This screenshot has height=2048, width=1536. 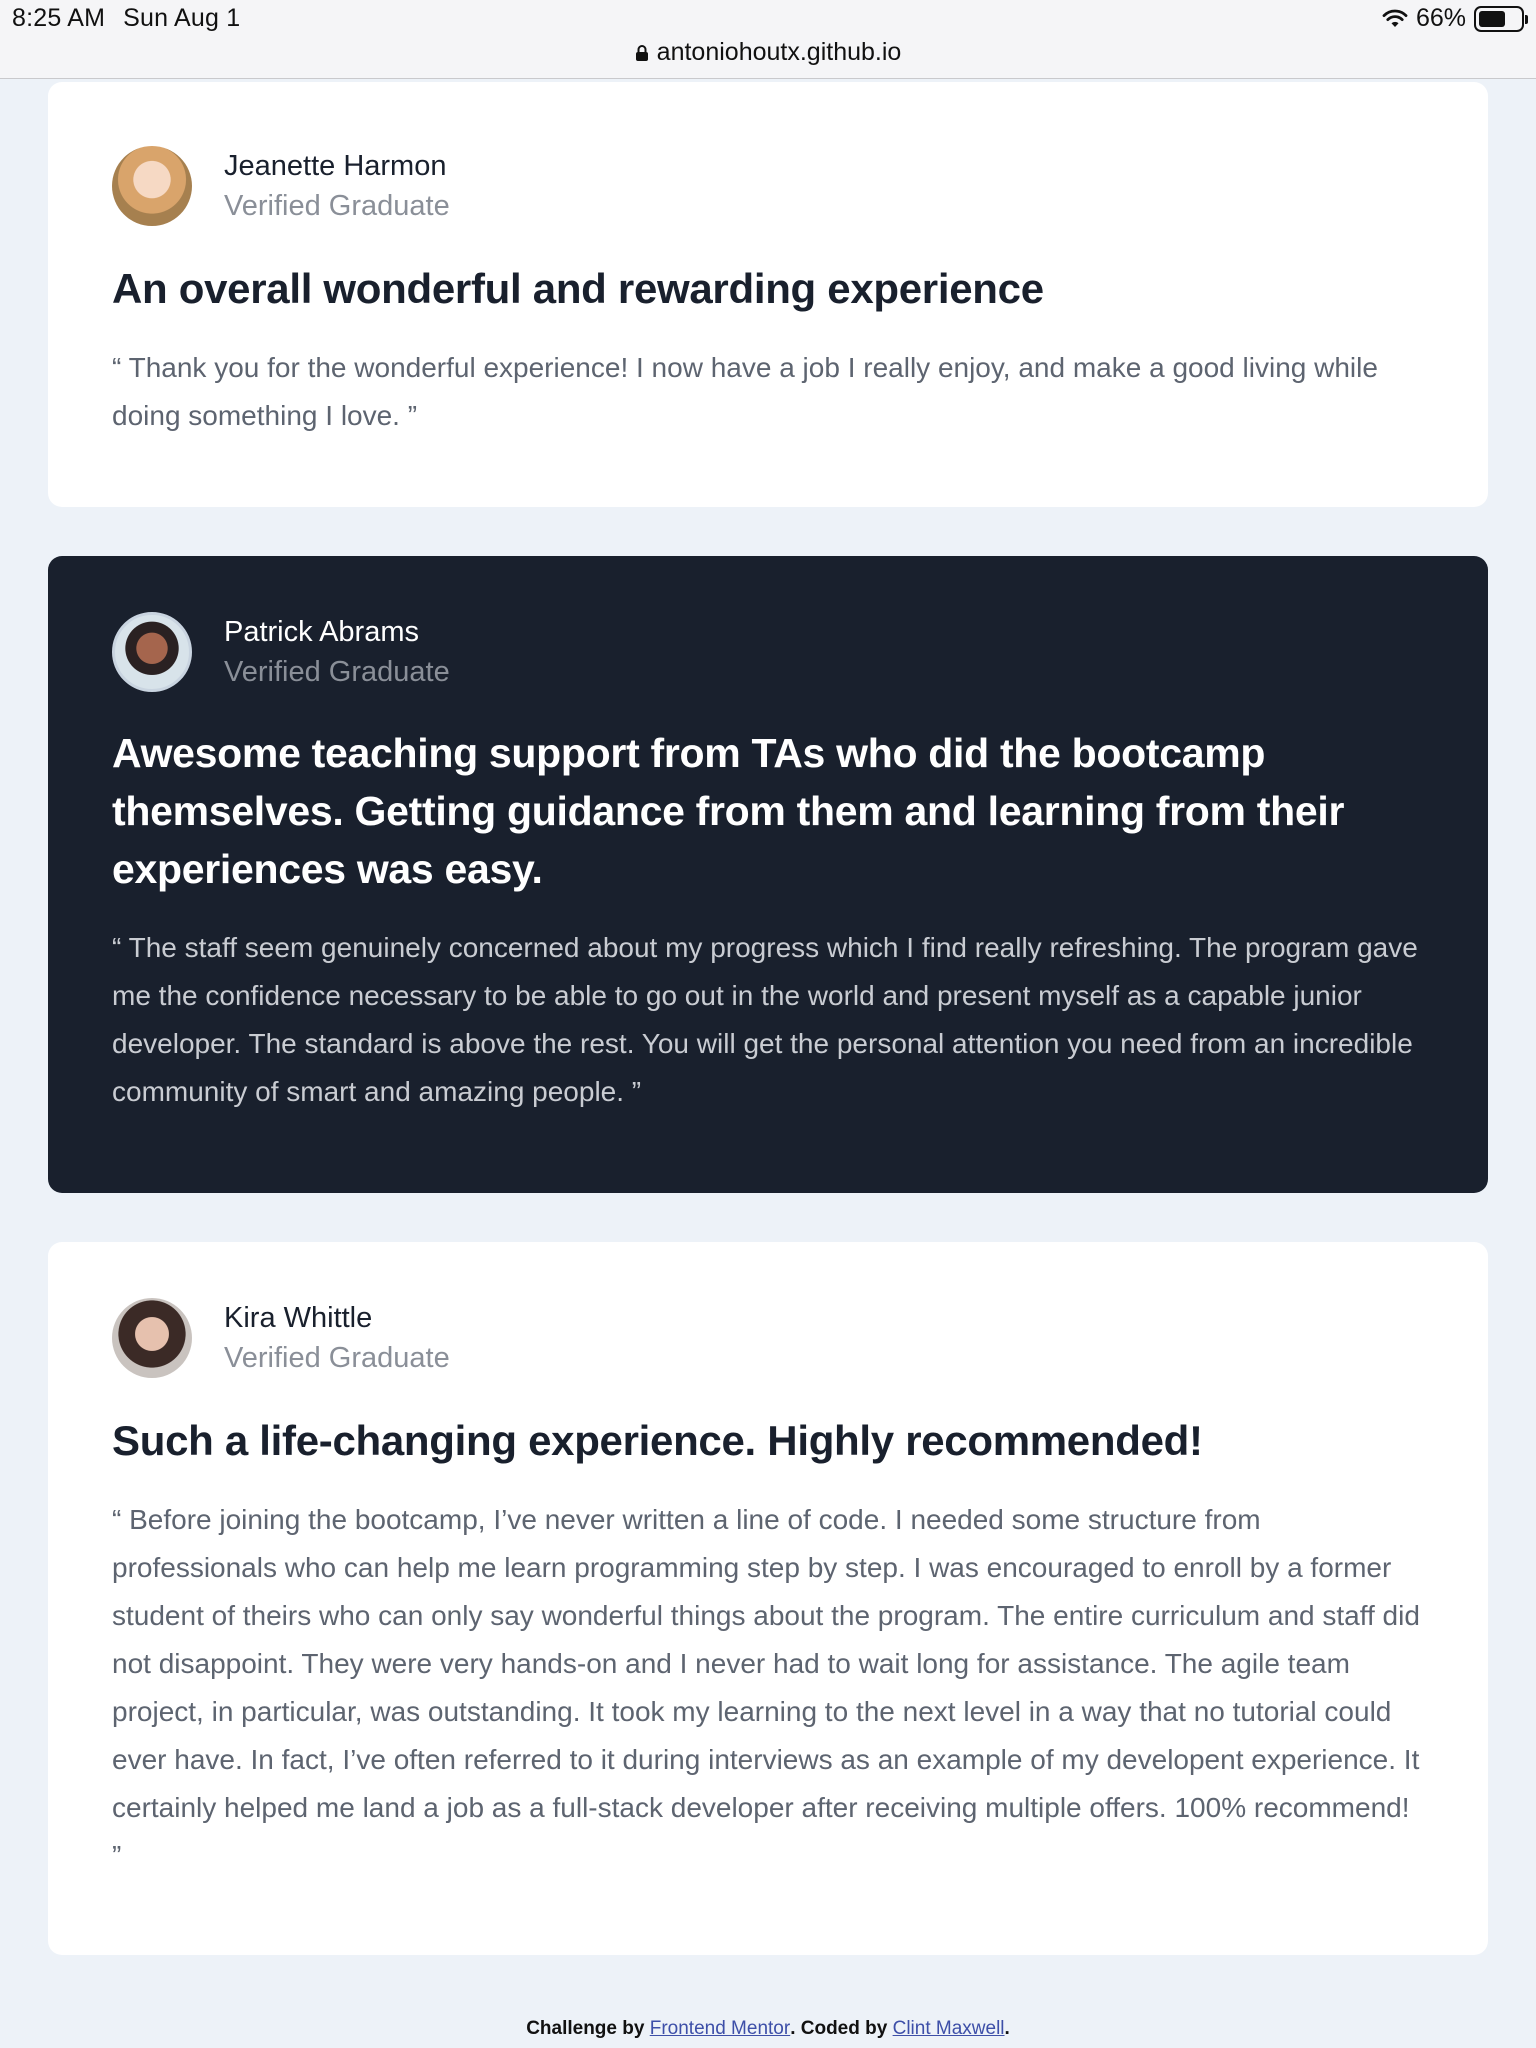 What do you see at coordinates (298, 1318) in the screenshot?
I see `author-name: Kira Whittle` at bounding box center [298, 1318].